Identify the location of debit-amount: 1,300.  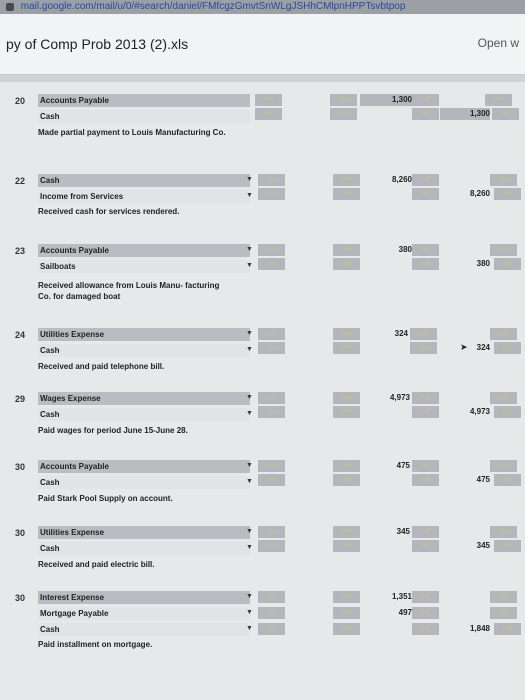
(386, 100).